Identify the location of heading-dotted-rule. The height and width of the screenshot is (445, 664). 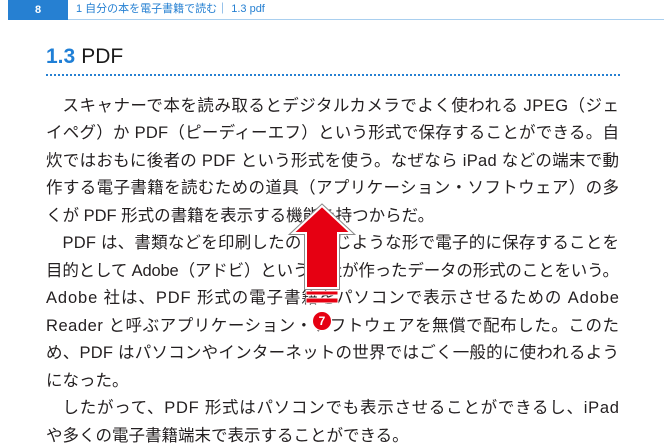
(333, 75).